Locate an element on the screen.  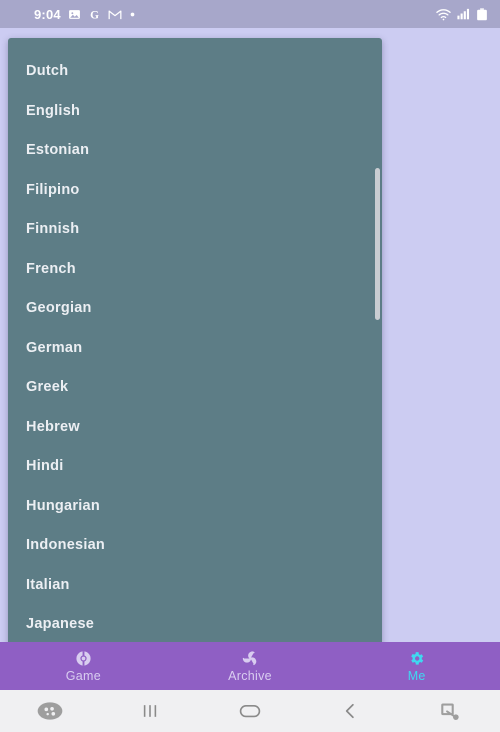
accessibility-assistant-button is located at coordinates (50, 711).